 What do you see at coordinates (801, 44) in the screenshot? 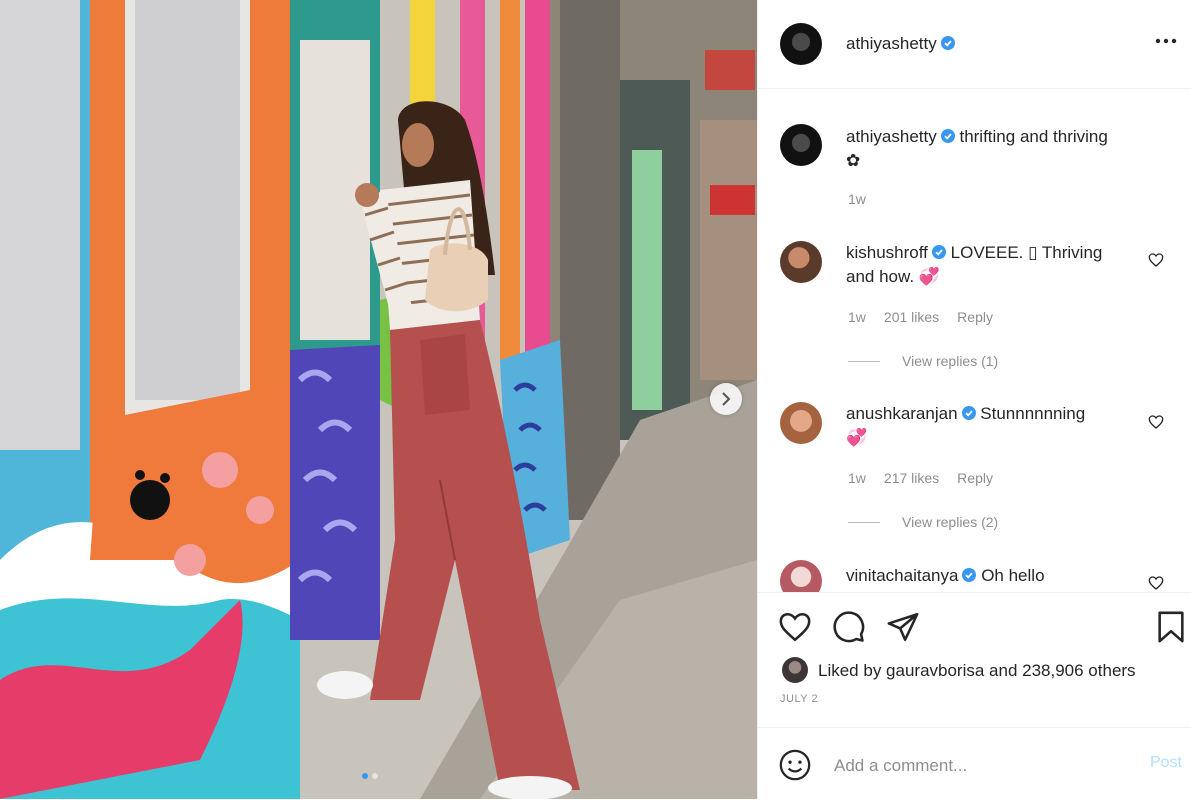
I see `author-avatar` at bounding box center [801, 44].